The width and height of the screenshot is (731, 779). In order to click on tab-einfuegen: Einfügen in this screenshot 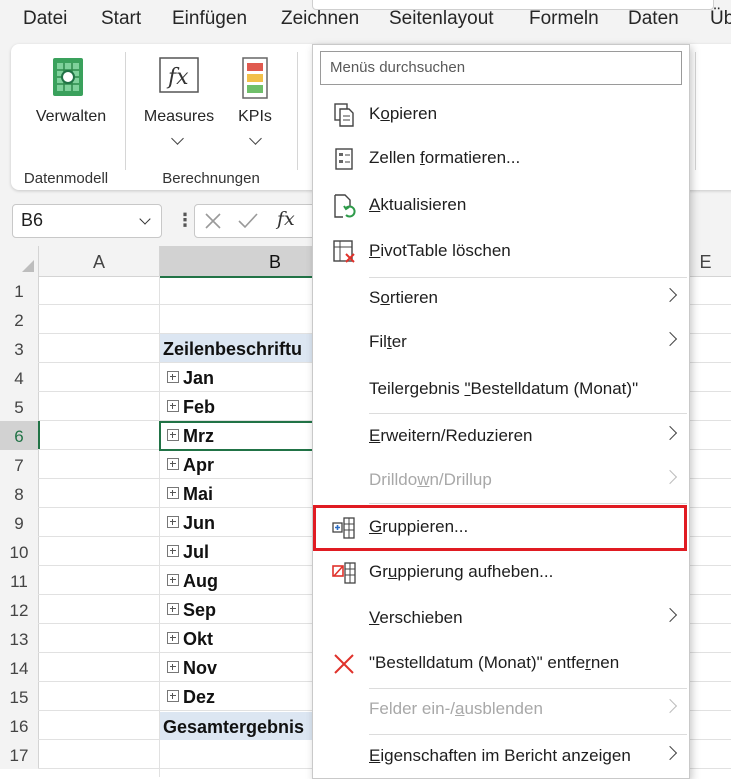, I will do `click(209, 19)`.